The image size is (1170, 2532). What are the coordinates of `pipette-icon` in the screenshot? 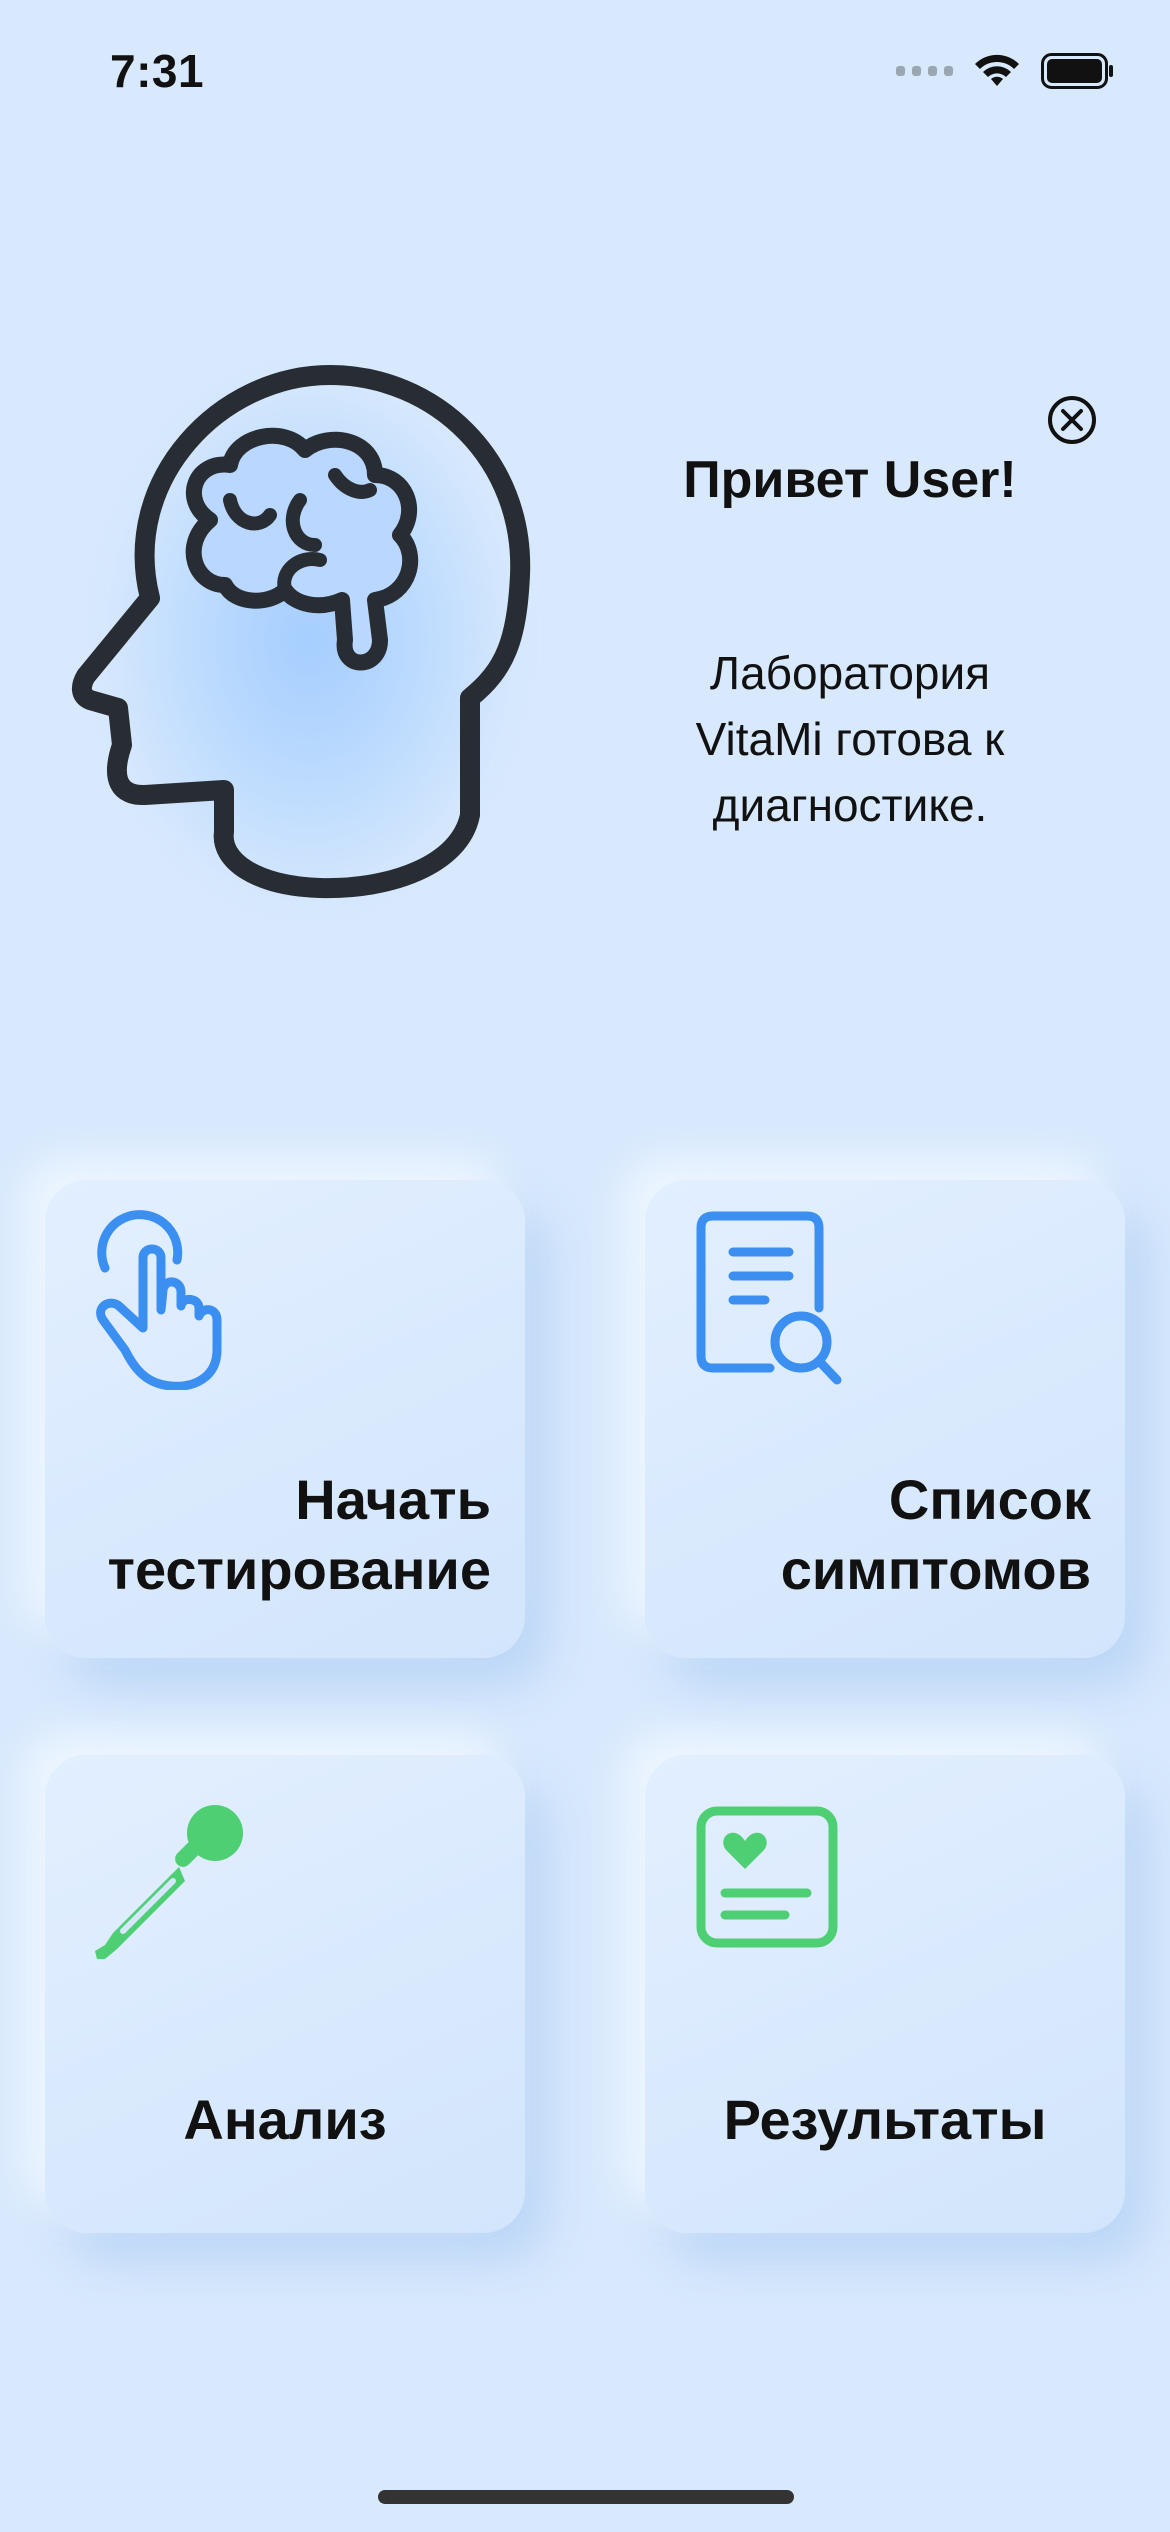 It's located at (169, 1882).